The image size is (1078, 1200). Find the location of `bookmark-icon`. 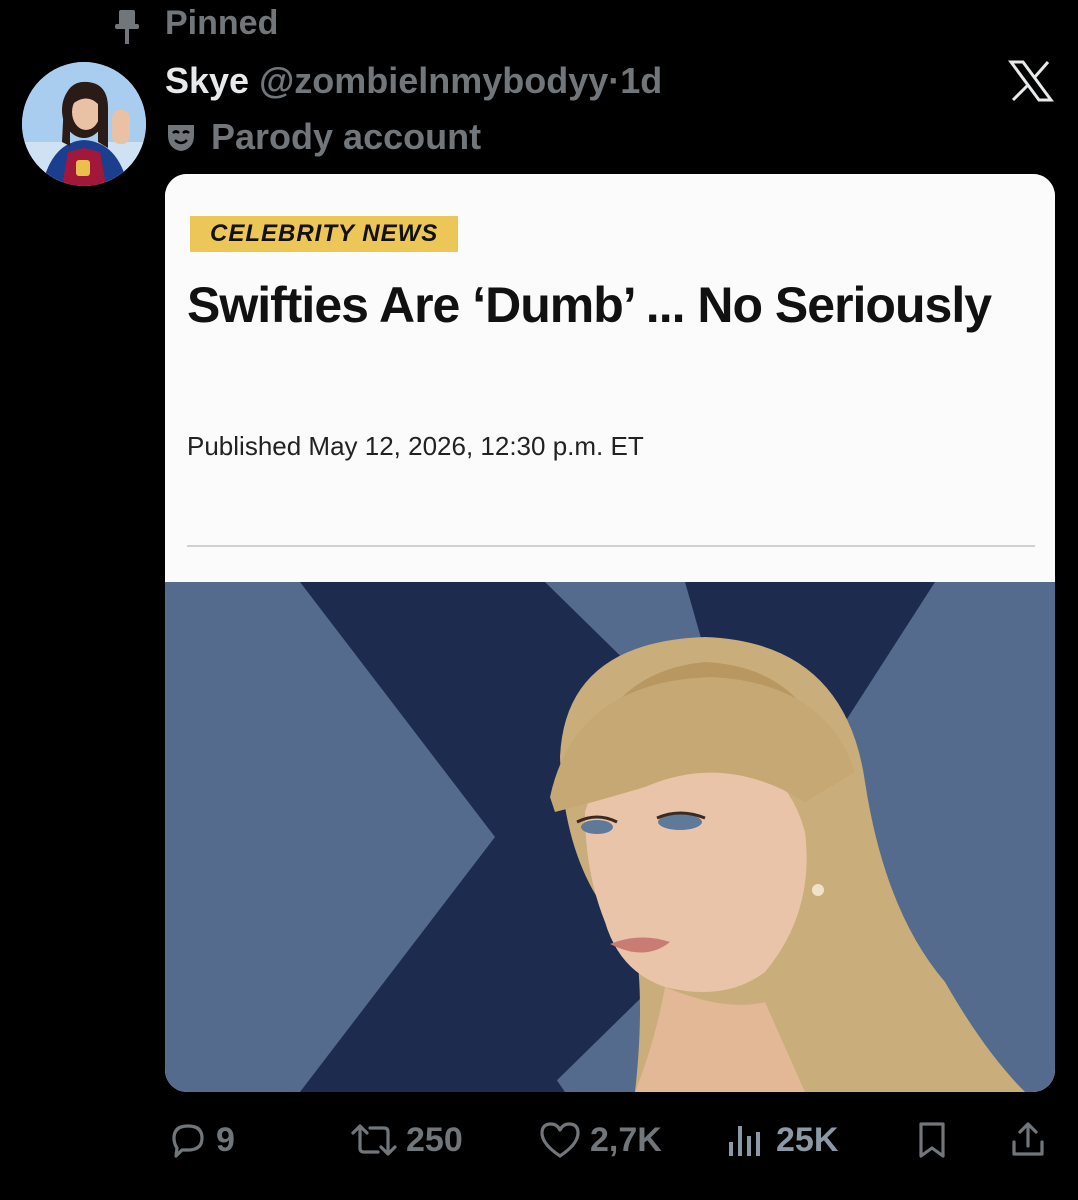

bookmark-icon is located at coordinates (932, 1140).